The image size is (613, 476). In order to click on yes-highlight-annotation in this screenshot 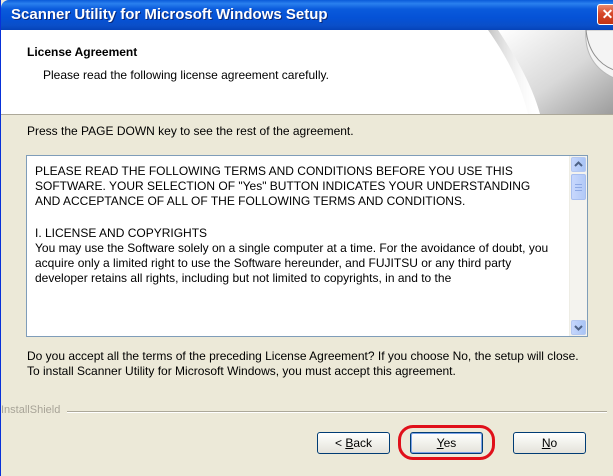, I will do `click(446, 442)`.